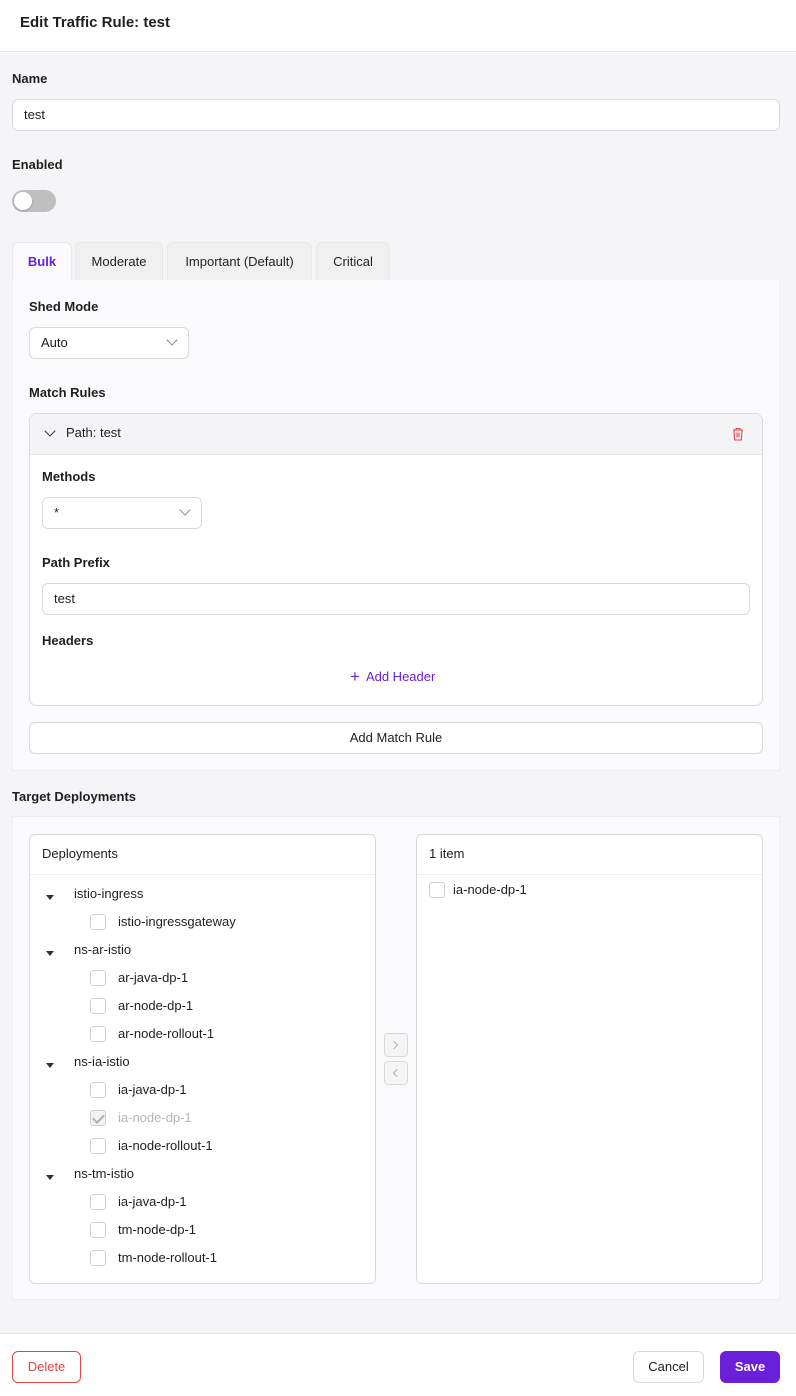  I want to click on shed-mode-select: Auto, so click(109, 343).